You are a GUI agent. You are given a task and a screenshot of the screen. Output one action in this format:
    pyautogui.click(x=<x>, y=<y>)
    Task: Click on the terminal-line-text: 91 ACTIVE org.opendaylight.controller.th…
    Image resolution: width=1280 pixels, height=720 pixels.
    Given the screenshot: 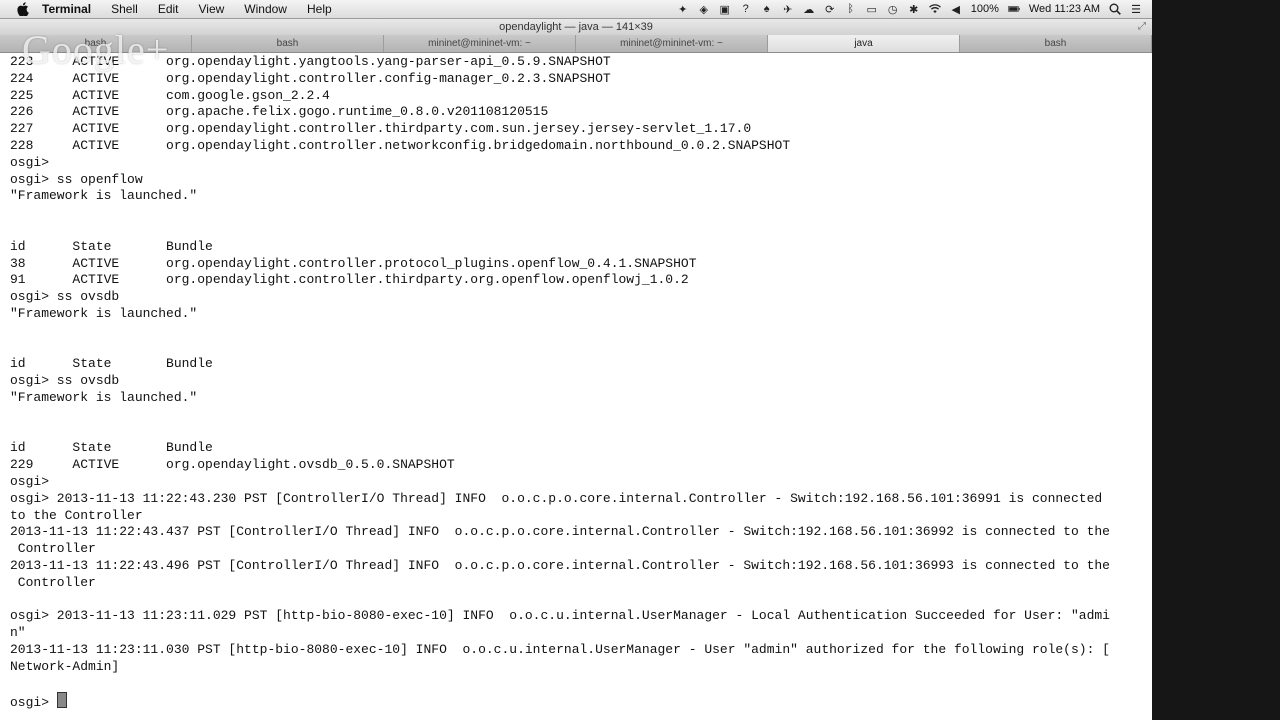 What is the action you would take?
    pyautogui.click(x=349, y=280)
    